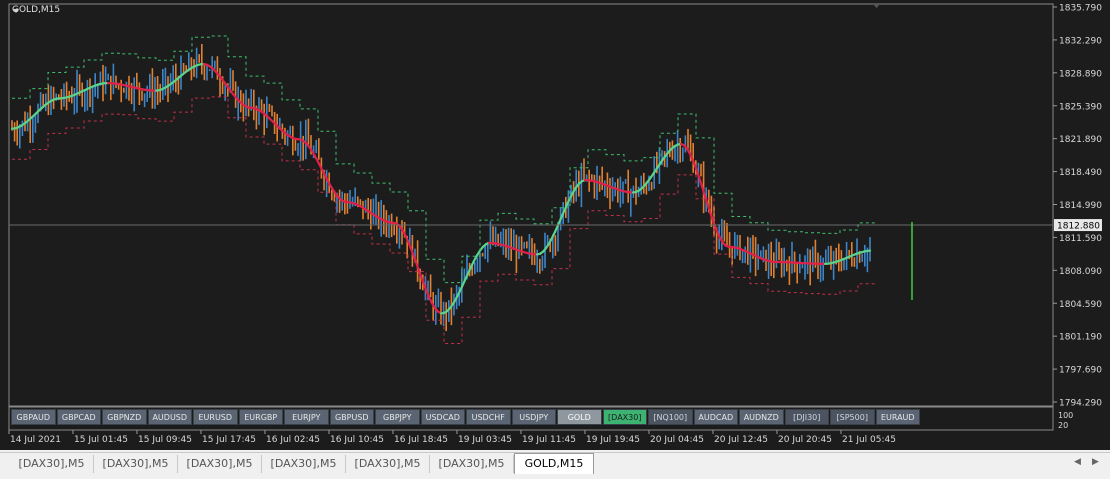  I want to click on symbol-button-nq100: [NQ100], so click(670, 417).